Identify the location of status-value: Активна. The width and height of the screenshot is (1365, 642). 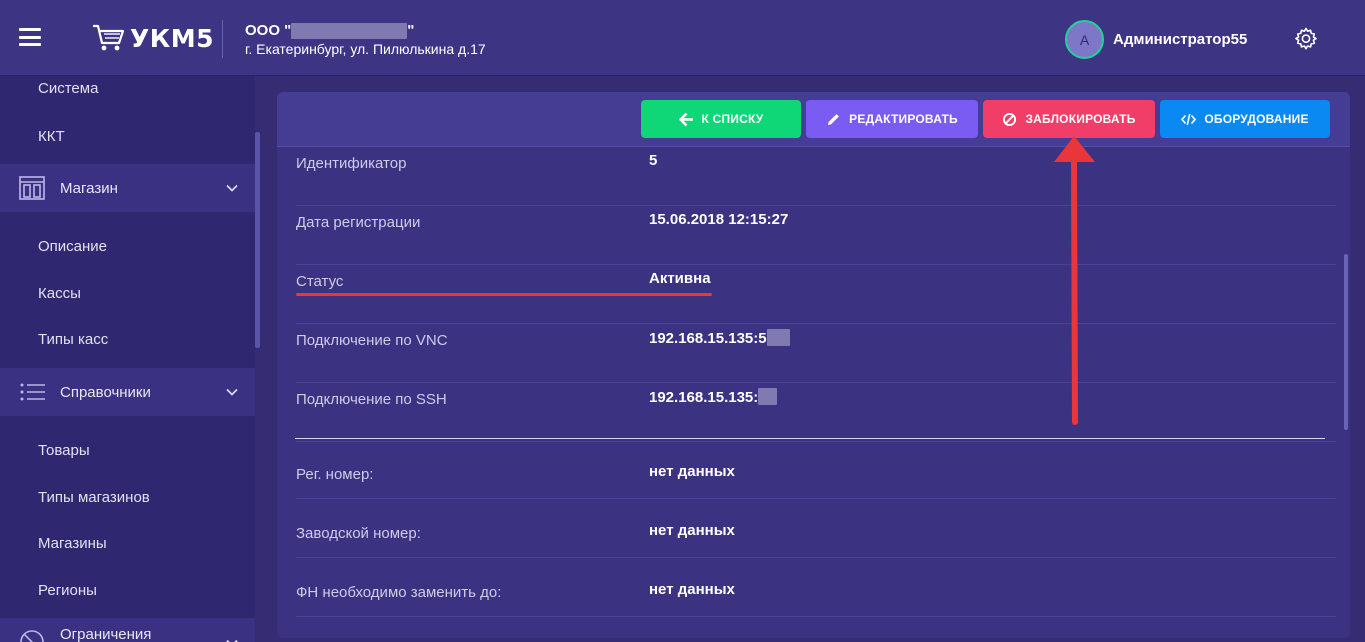
(680, 278).